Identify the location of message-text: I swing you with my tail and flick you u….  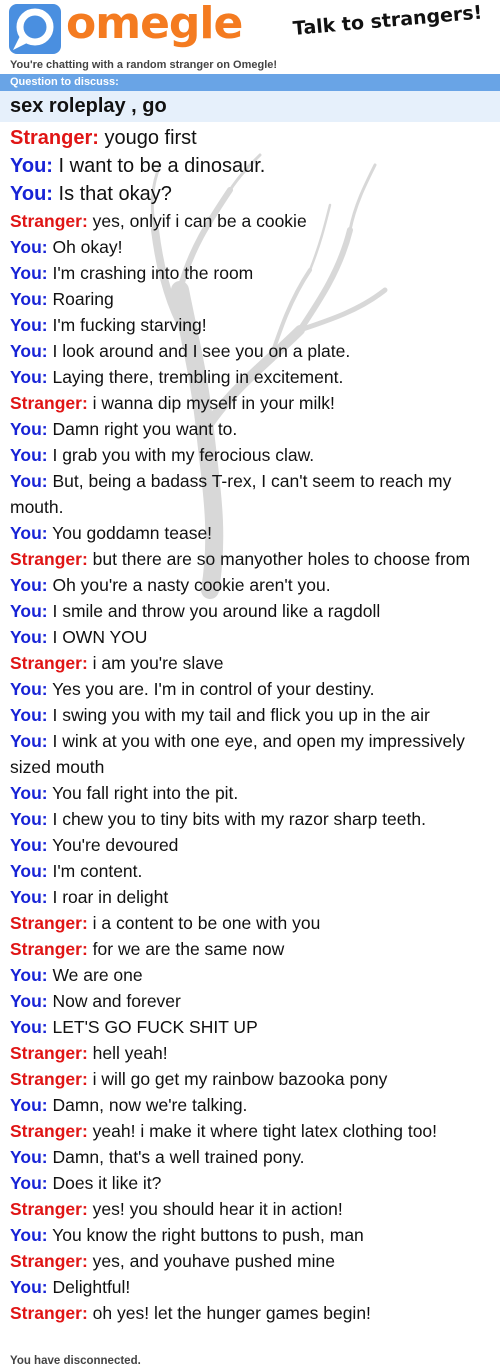
(241, 715).